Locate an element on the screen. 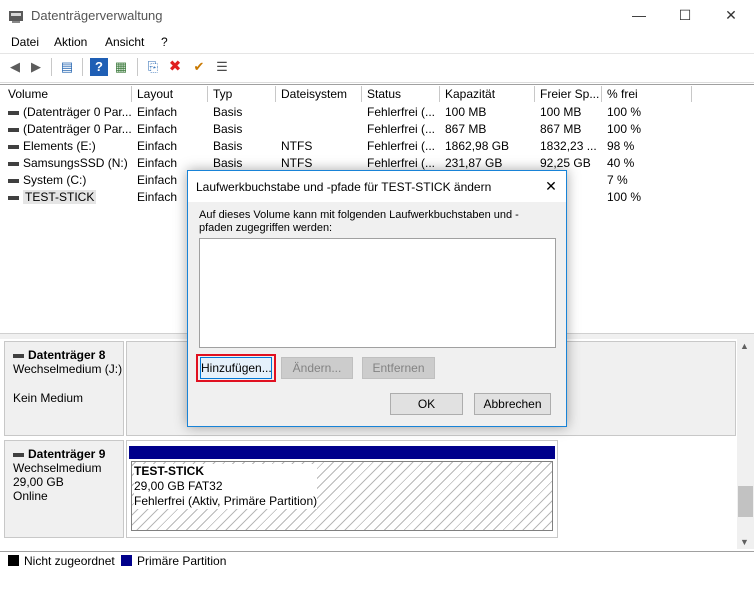  table-cell: 98 % is located at coordinates (621, 146).